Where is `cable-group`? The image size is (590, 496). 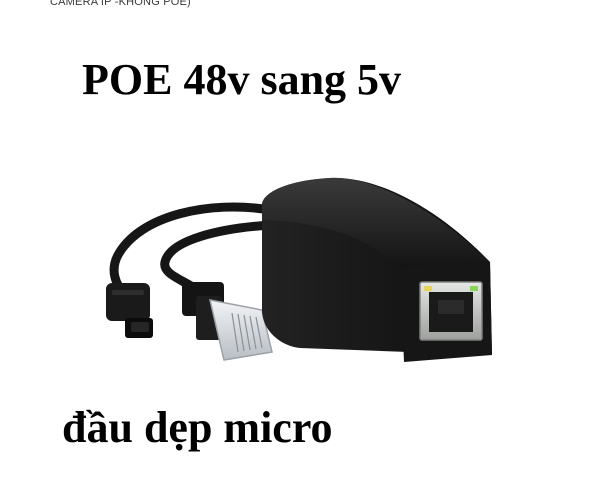 cable-group is located at coordinates (193, 251).